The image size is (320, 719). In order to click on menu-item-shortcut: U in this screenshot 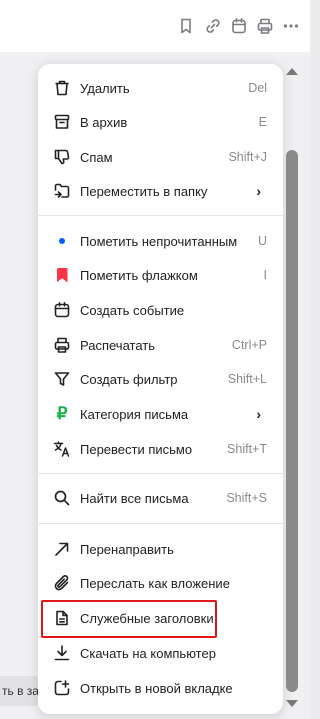, I will do `click(262, 241)`.